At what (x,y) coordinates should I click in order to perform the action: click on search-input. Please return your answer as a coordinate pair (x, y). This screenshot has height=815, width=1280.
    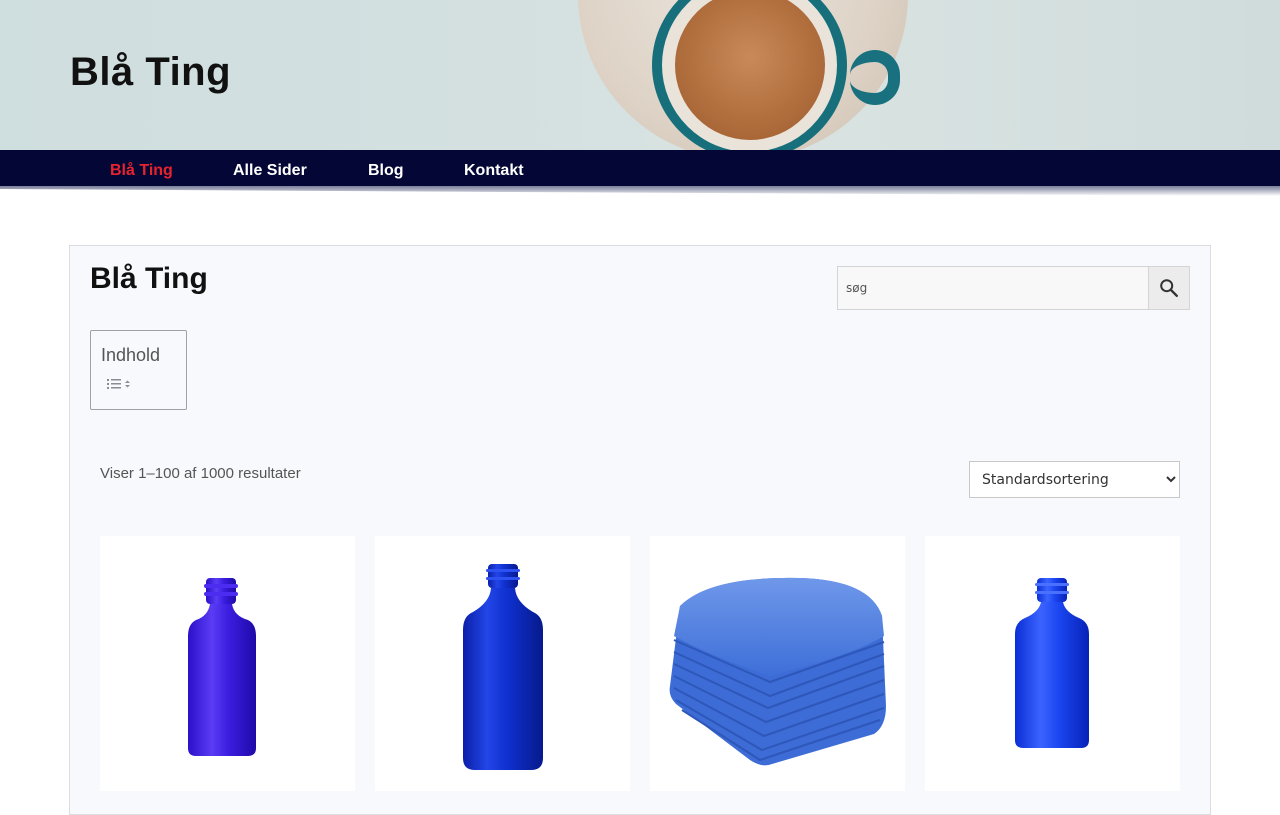
    Looking at the image, I should click on (993, 288).